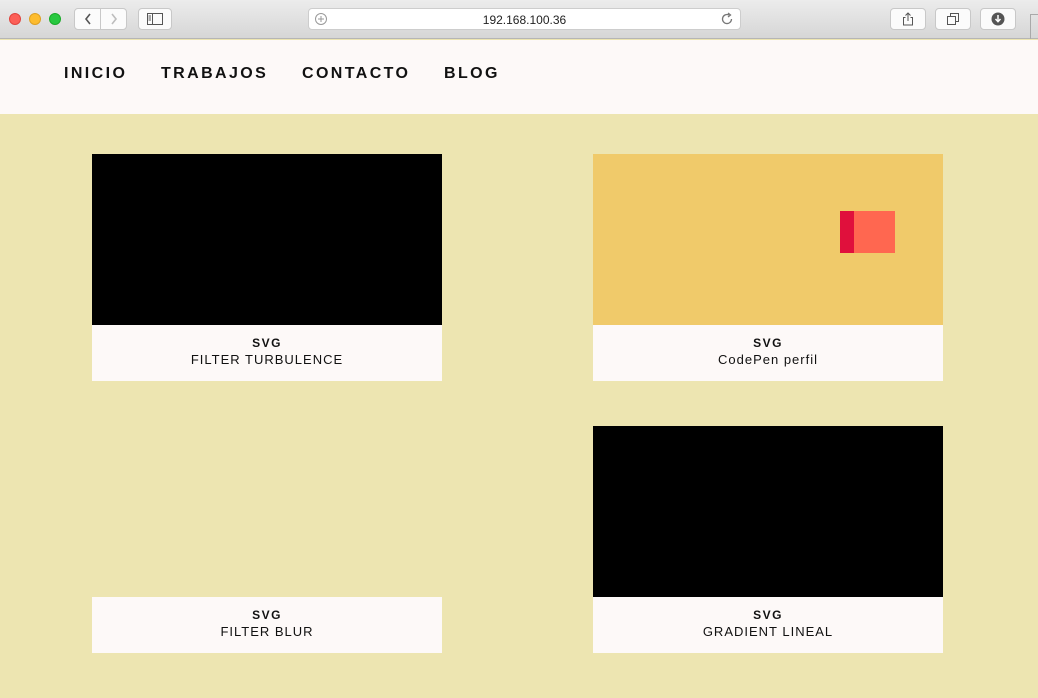  I want to click on card-caption: SVG FILTER TURBULENCE, so click(267, 353).